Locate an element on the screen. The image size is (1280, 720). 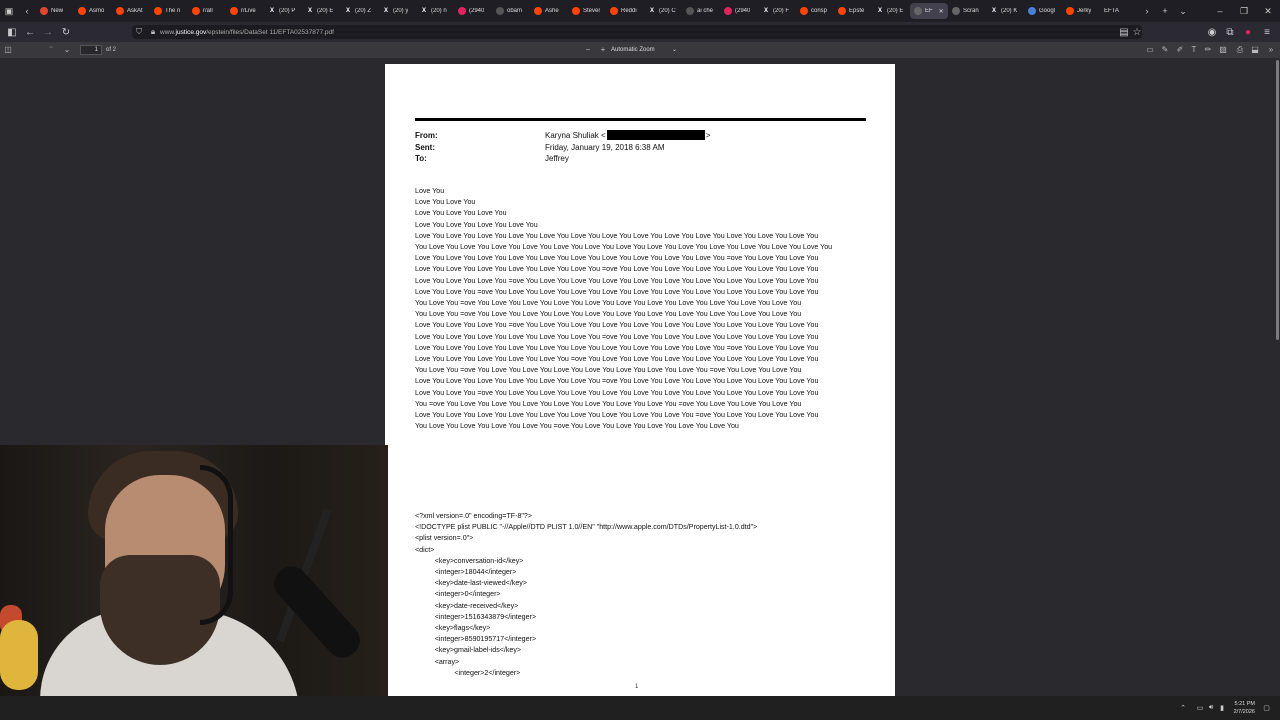
tab-21: Epste is located at coordinates (853, 11).